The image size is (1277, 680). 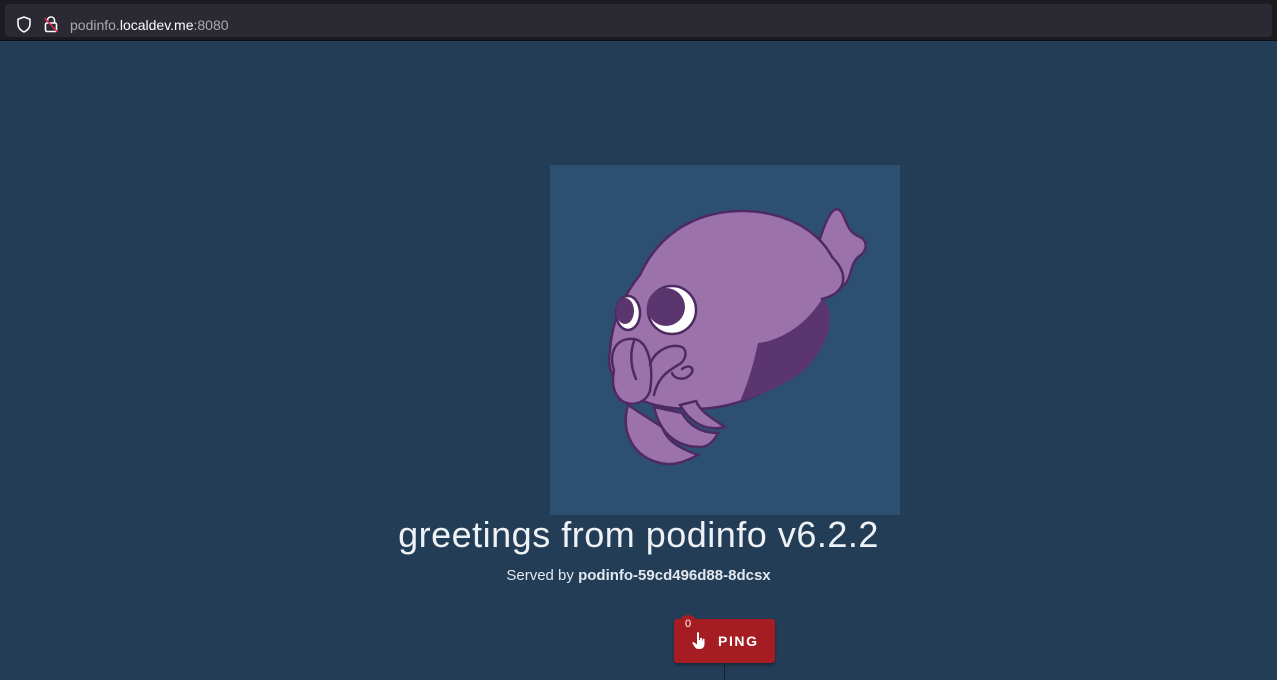 I want to click on lock-icon, so click(x=51, y=24).